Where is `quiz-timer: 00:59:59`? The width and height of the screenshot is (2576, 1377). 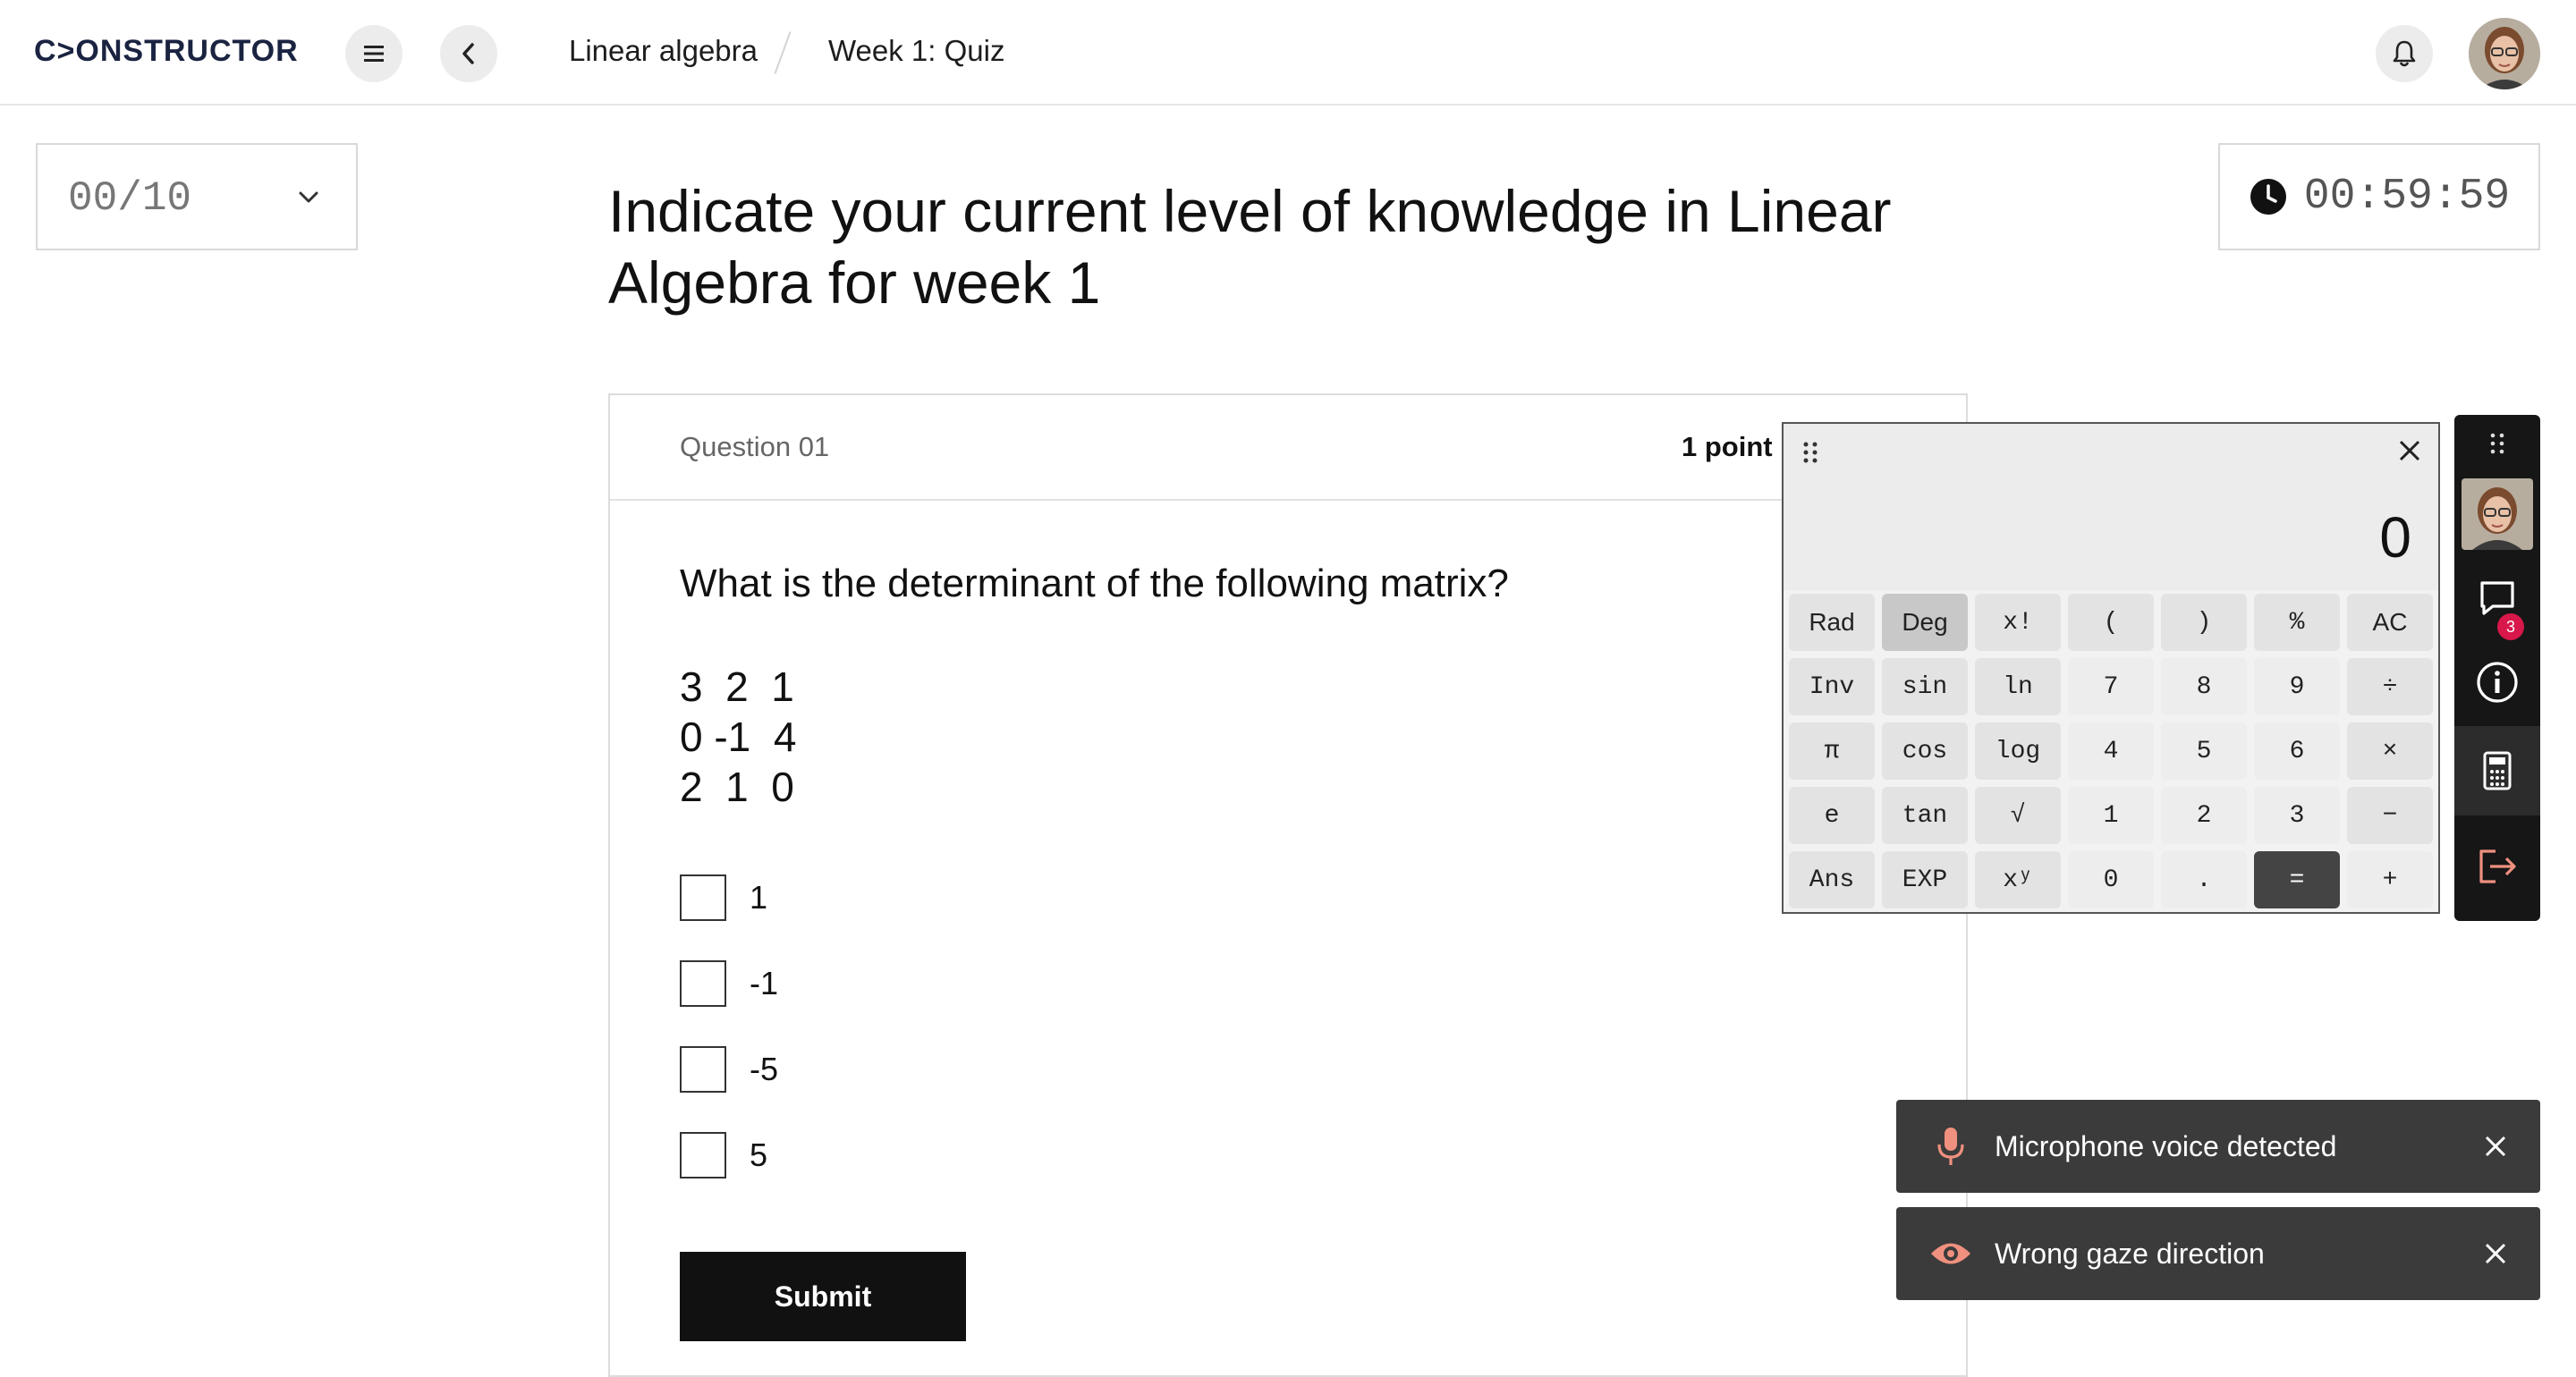 quiz-timer: 00:59:59 is located at coordinates (2379, 196).